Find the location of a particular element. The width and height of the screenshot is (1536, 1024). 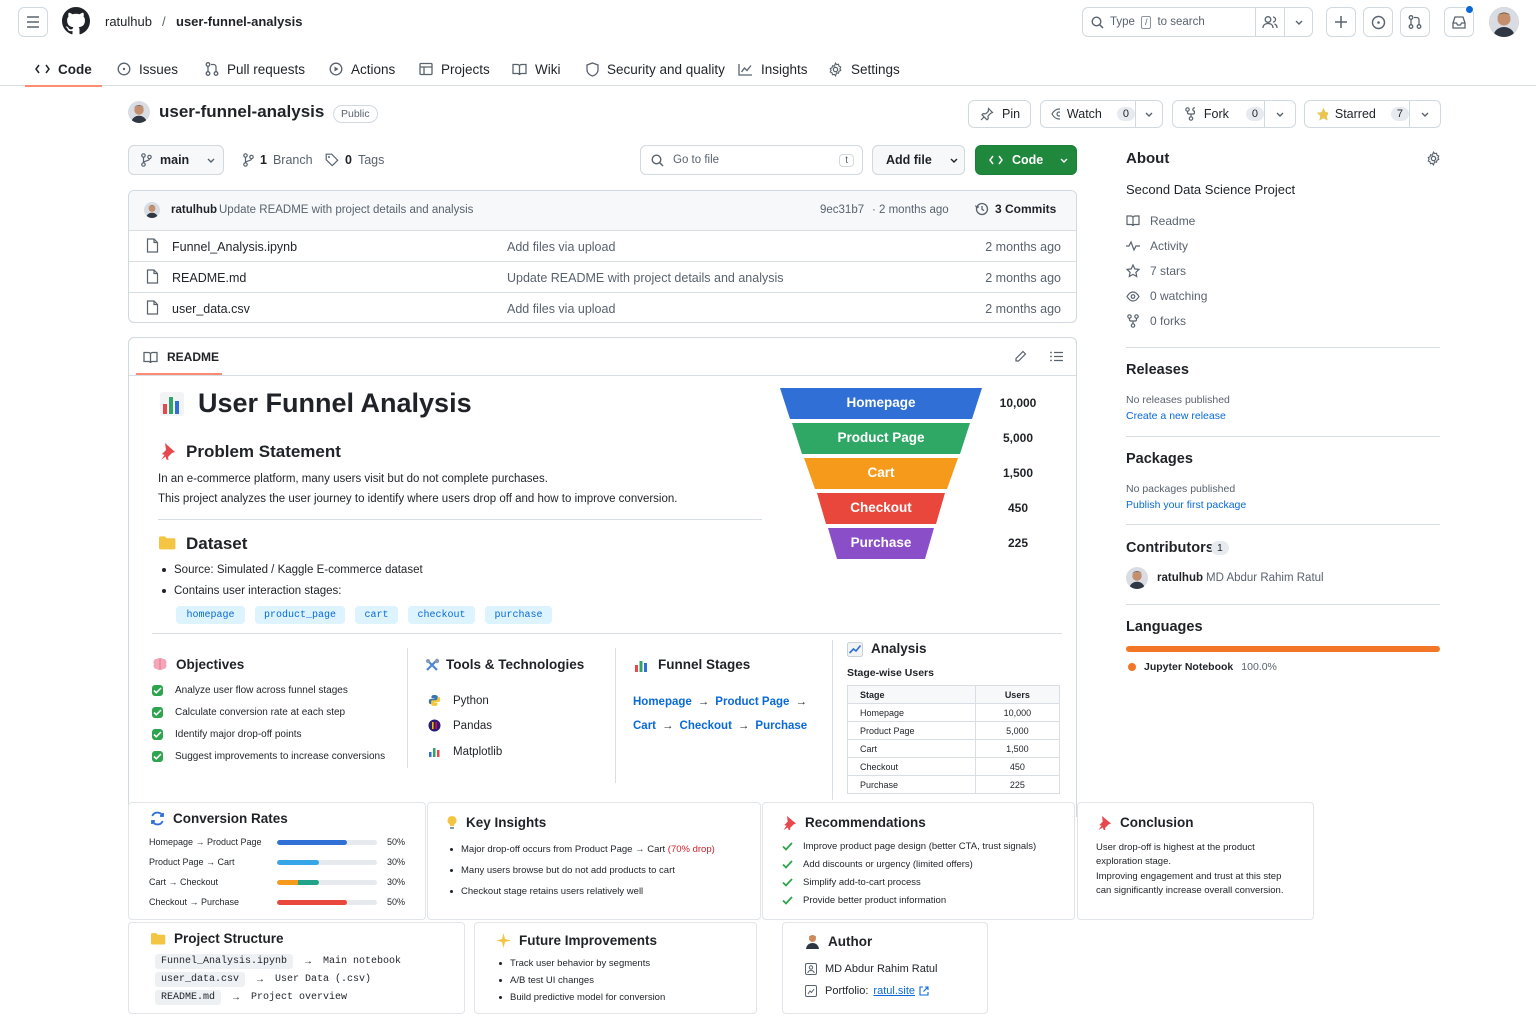

funnel-segment: Cart is located at coordinates (881, 473).